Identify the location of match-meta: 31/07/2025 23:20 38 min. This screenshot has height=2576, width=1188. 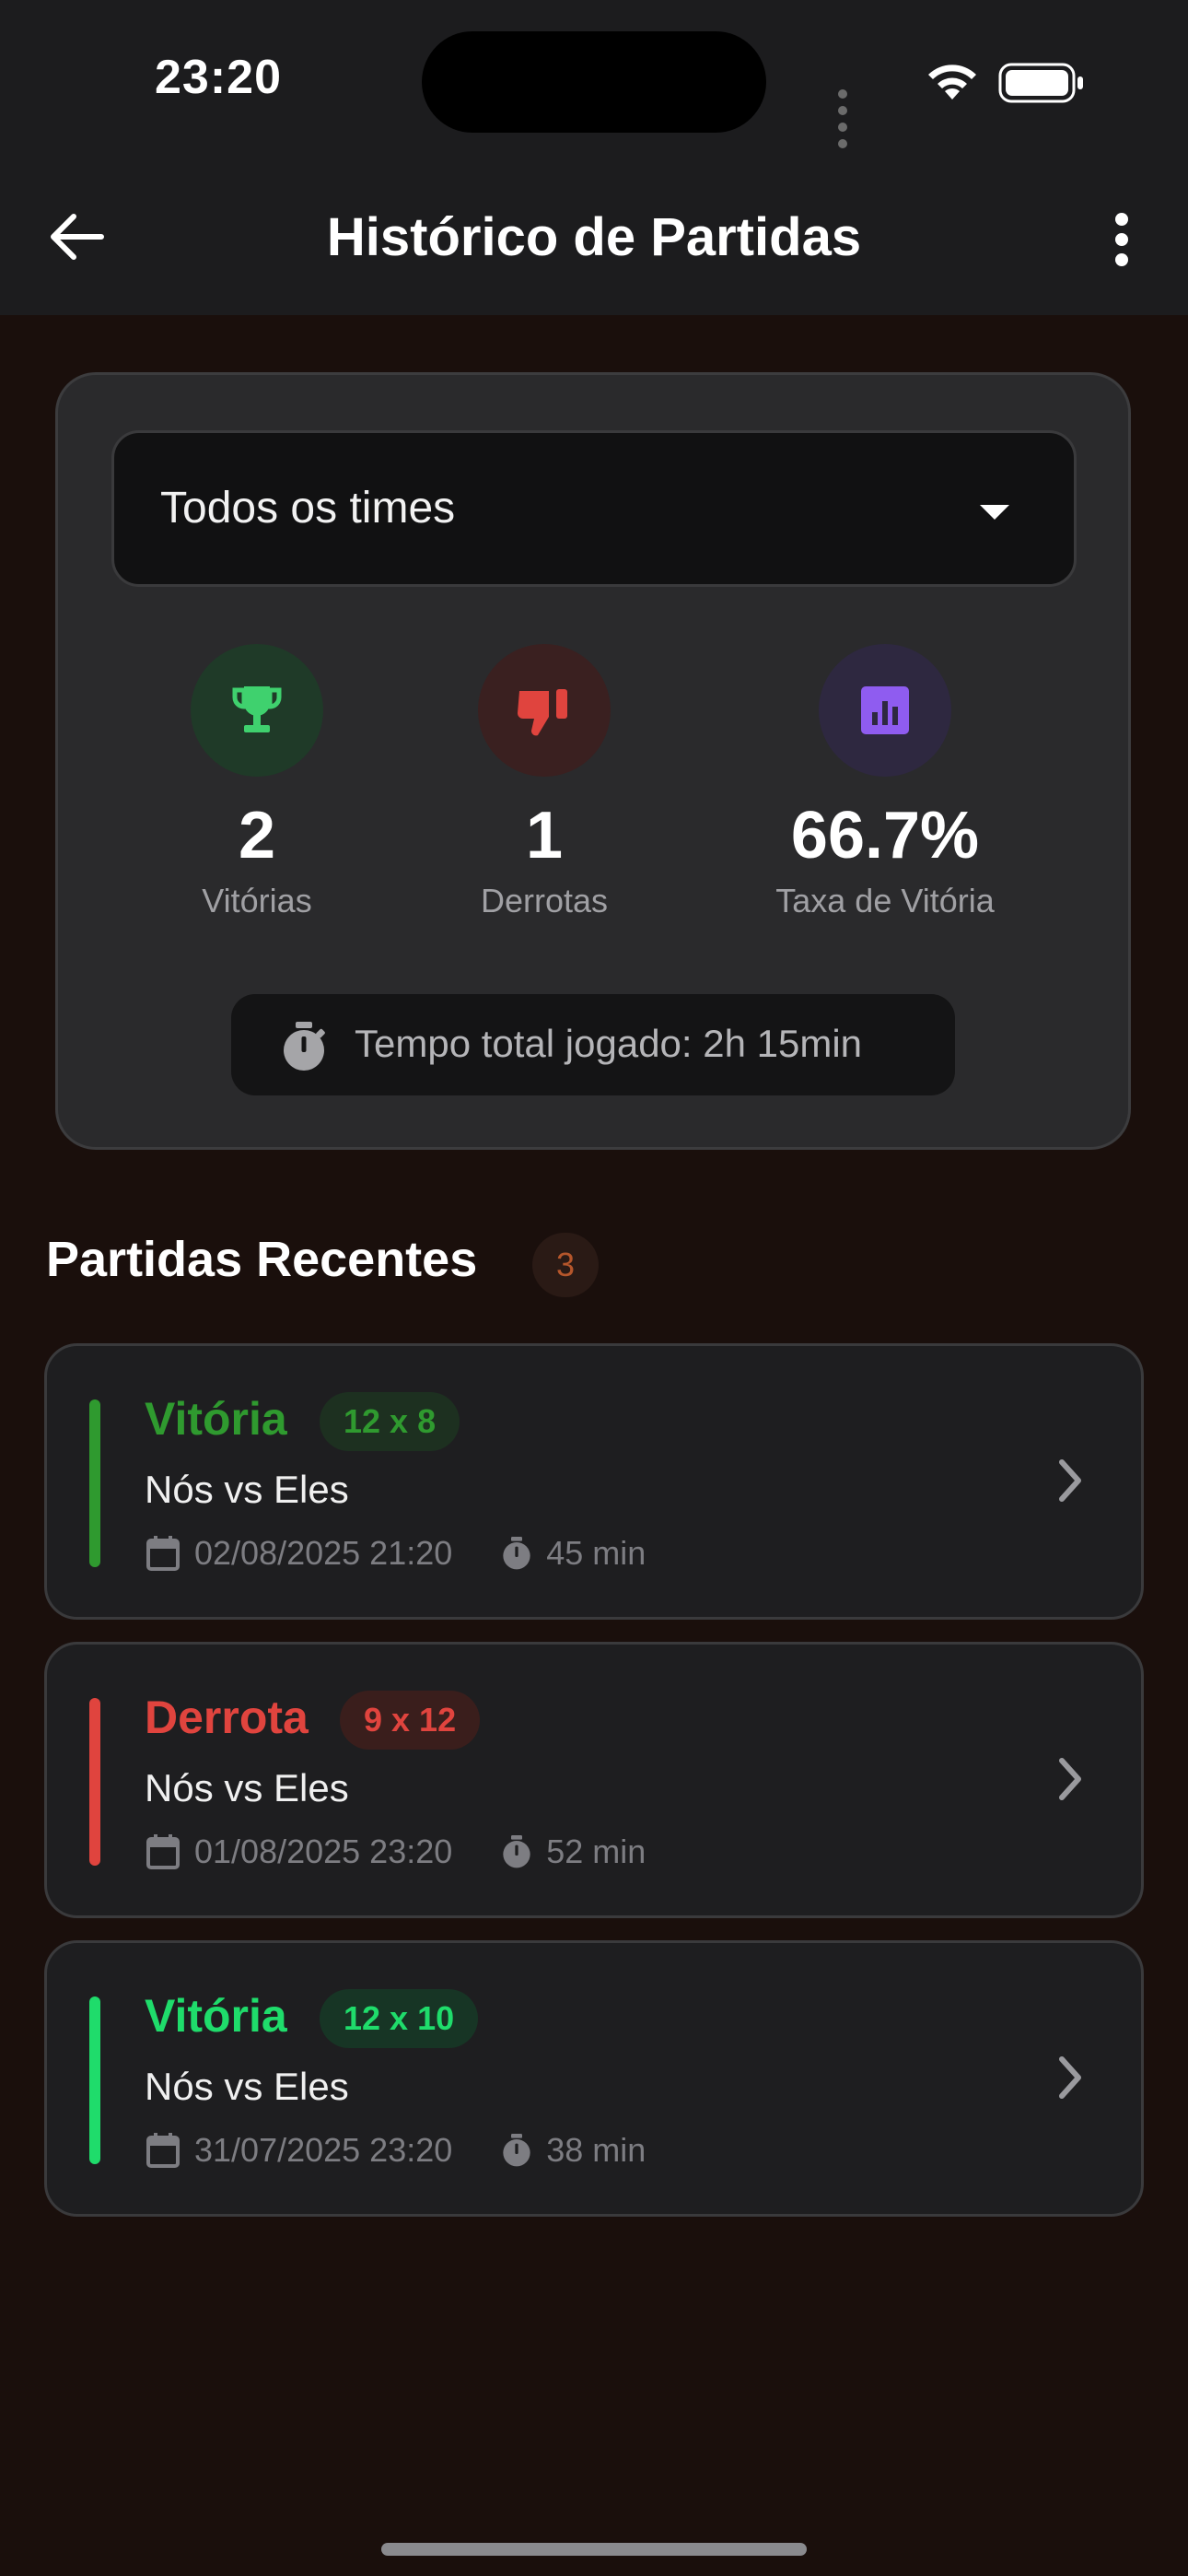
(395, 2150).